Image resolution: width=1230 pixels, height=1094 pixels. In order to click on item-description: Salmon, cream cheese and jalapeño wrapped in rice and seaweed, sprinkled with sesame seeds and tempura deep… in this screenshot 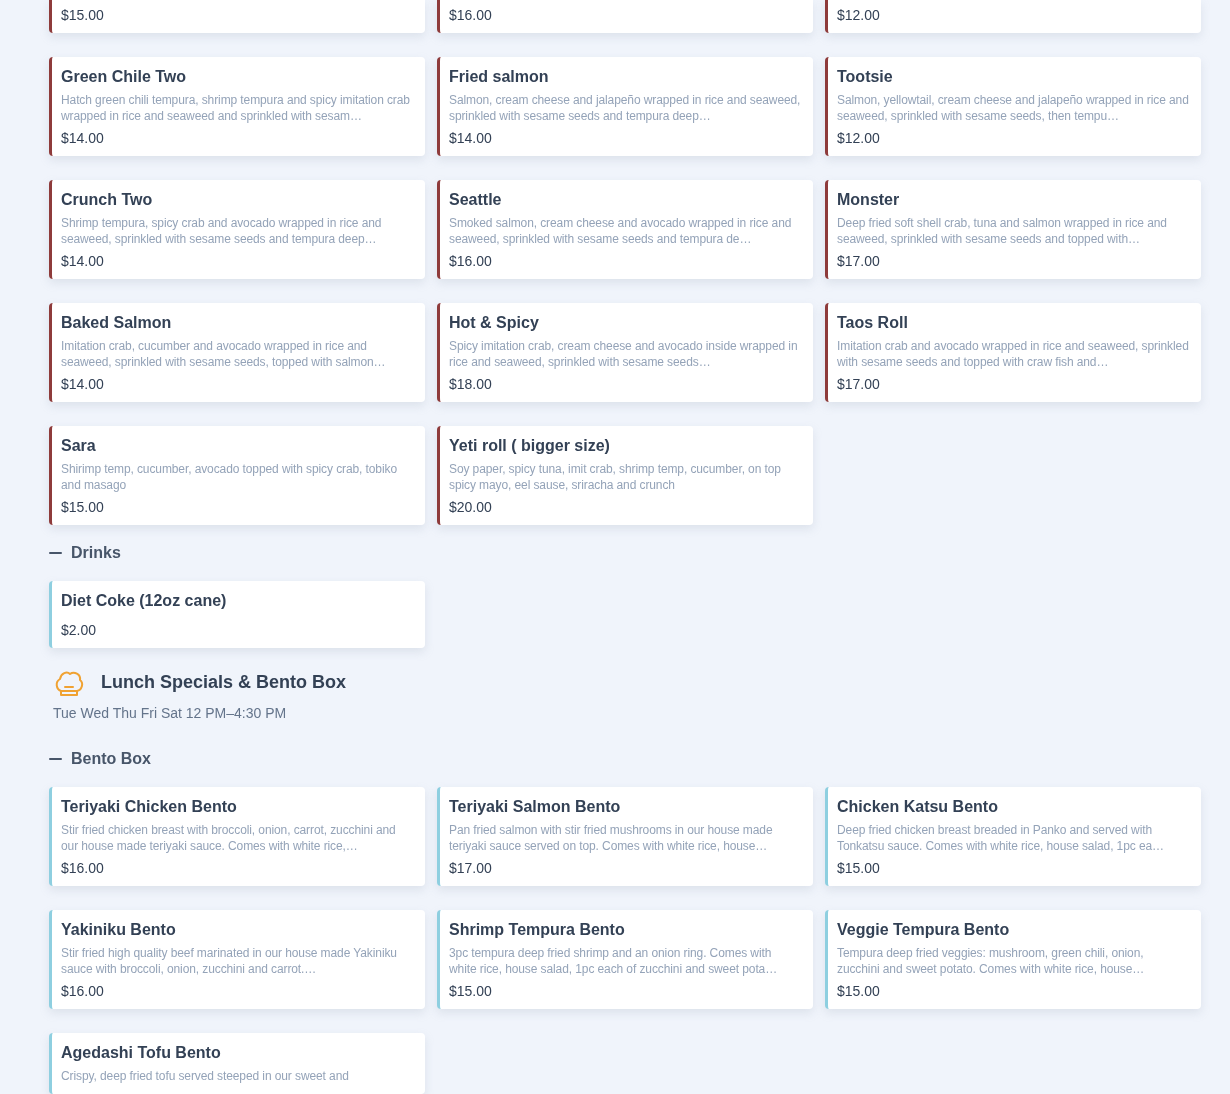, I will do `click(625, 108)`.